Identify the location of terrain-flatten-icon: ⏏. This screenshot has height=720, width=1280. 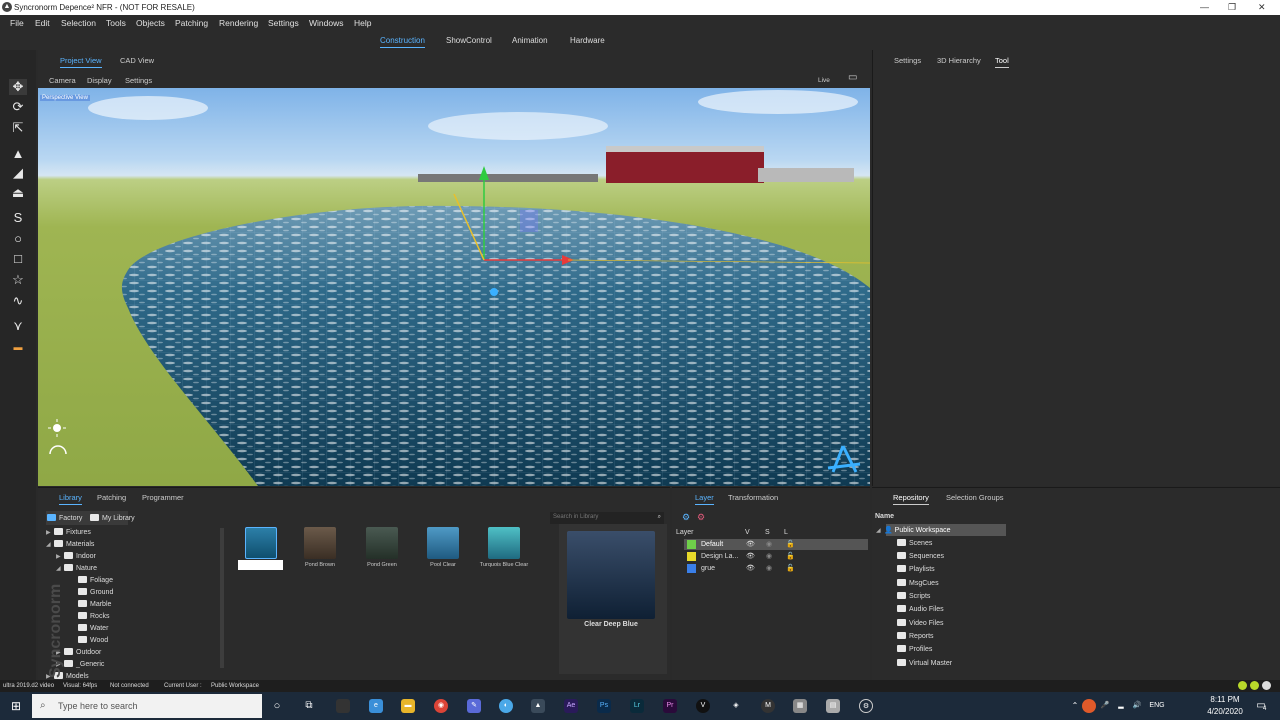
(18, 193).